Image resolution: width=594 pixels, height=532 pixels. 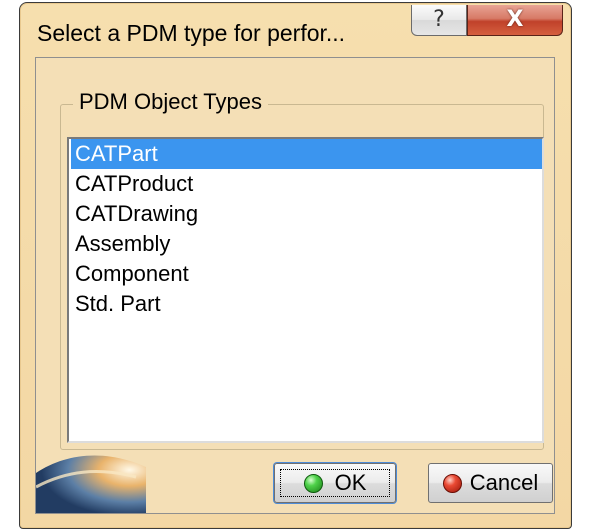 I want to click on help-icon: ?, so click(x=439, y=19).